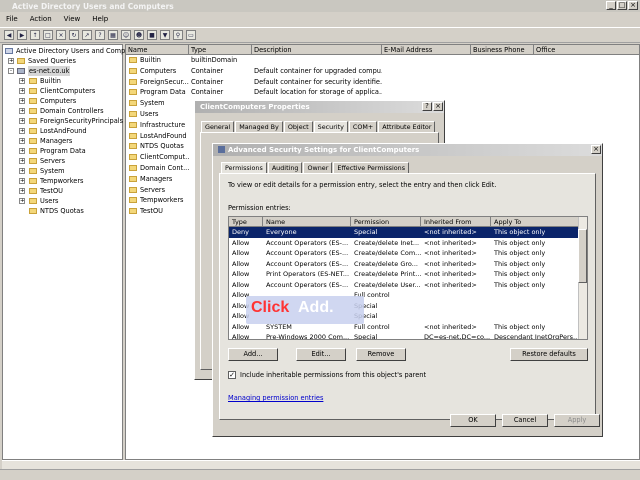 The image size is (640, 480). Describe the element at coordinates (582, 256) in the screenshot. I see `scrollbar-thumb` at that location.